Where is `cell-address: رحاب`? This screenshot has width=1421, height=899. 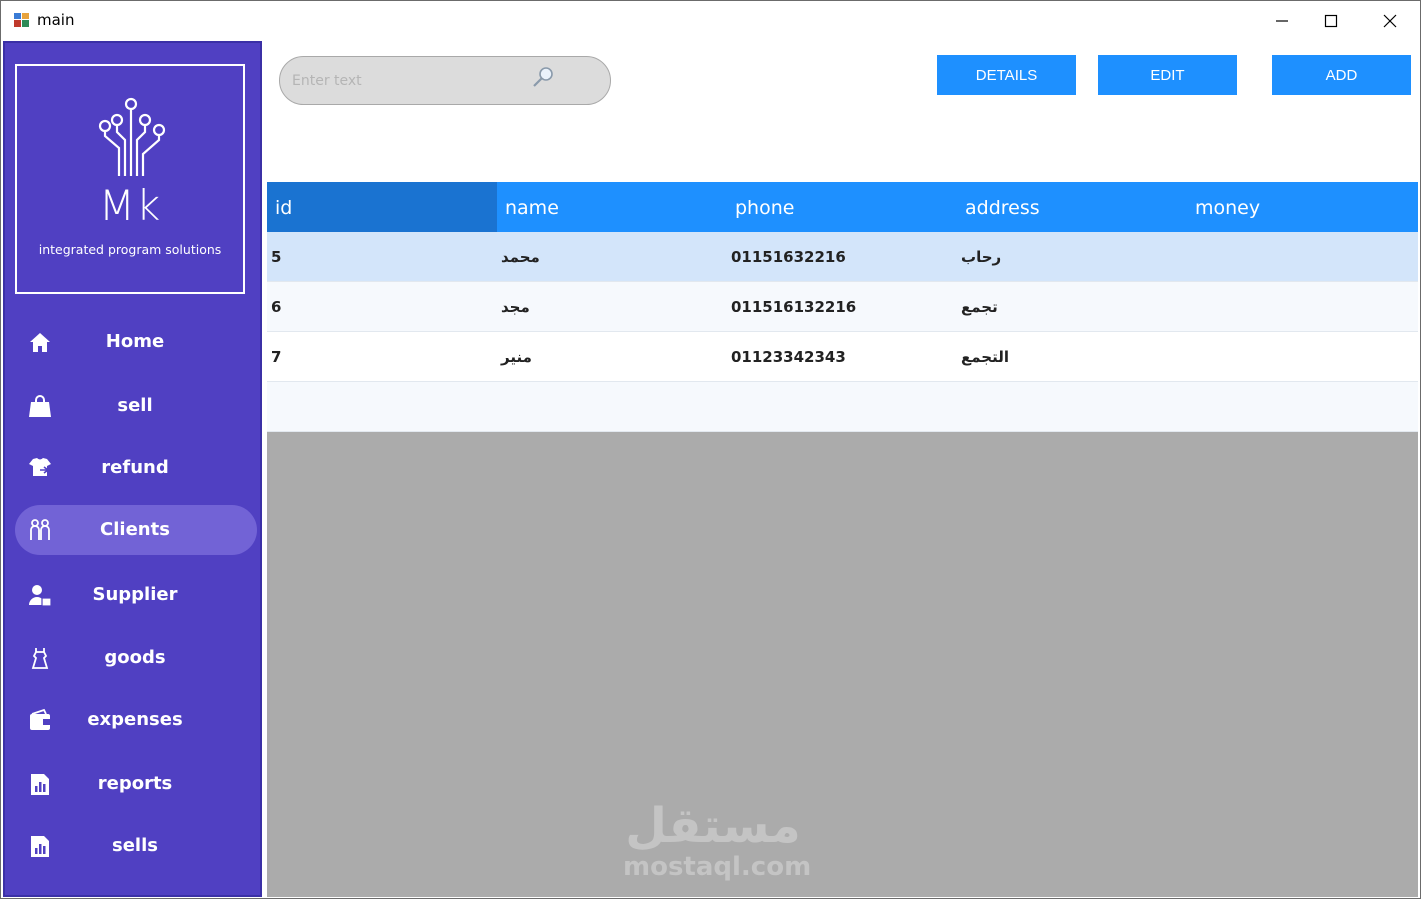 cell-address: رحاب is located at coordinates (981, 257).